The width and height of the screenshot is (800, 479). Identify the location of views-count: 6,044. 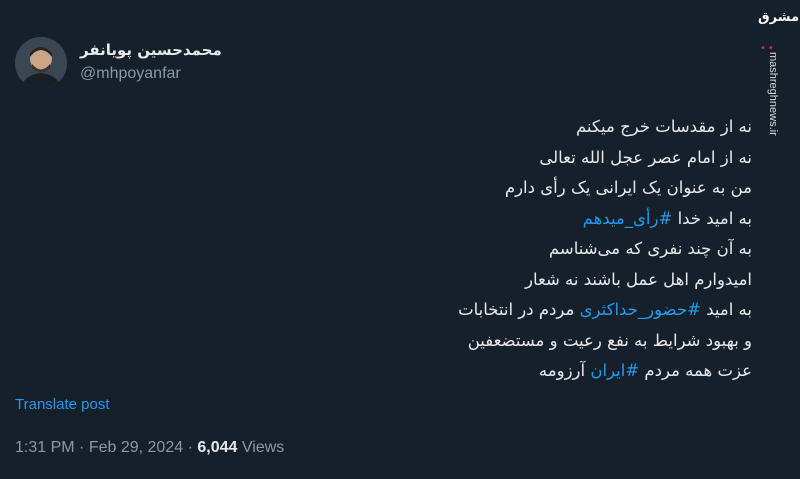
(217, 447).